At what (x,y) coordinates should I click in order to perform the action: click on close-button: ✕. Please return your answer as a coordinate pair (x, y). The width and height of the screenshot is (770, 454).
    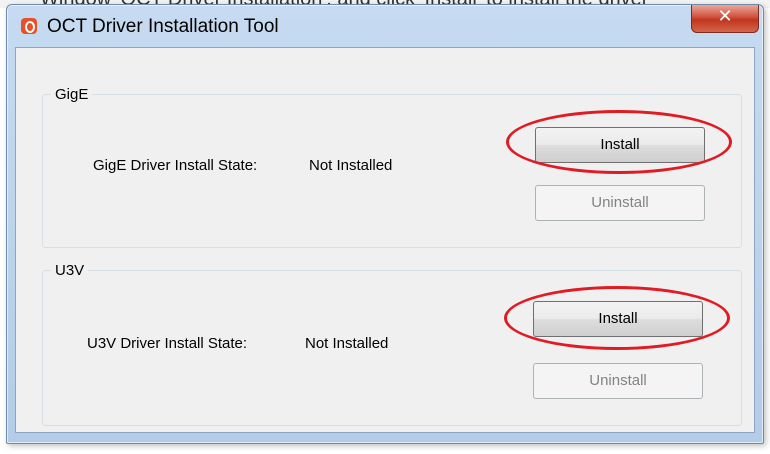
    Looking at the image, I should click on (725, 19).